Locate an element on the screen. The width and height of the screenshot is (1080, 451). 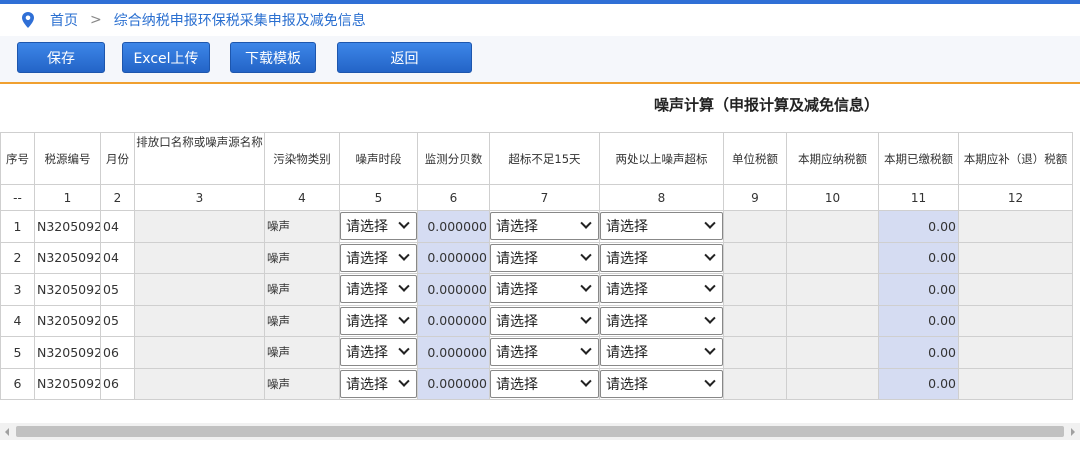
row-seq: 5 is located at coordinates (17, 352).